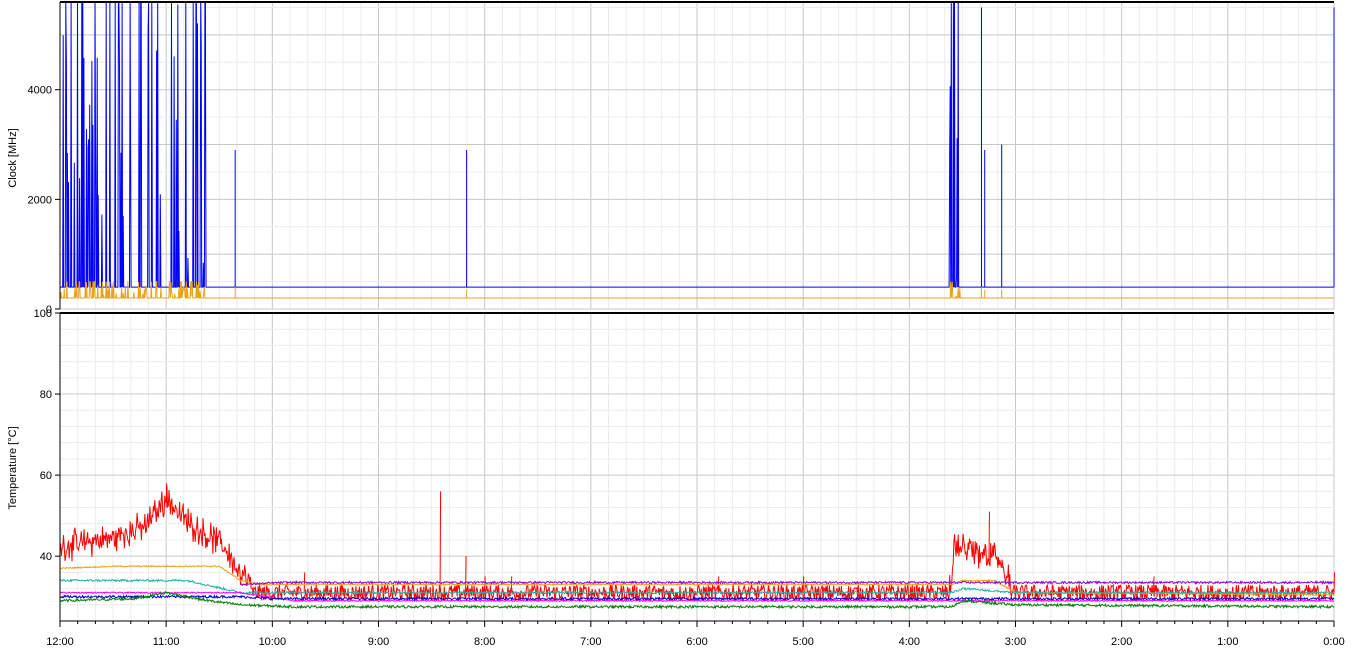 This screenshot has height=663, width=1352. What do you see at coordinates (378, 642) in the screenshot?
I see `x-tick-label: 9:00` at bounding box center [378, 642].